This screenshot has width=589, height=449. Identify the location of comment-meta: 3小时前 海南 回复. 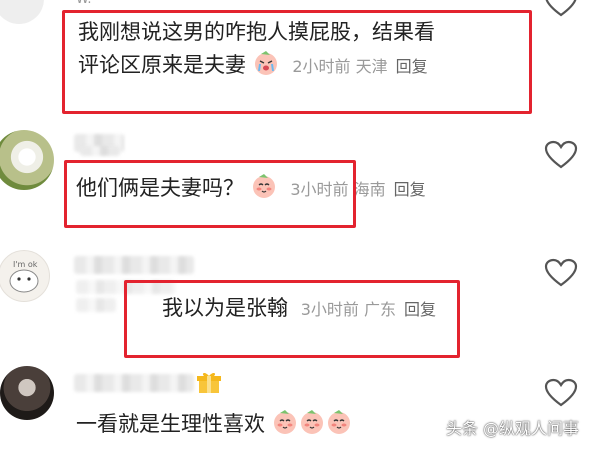
(358, 189).